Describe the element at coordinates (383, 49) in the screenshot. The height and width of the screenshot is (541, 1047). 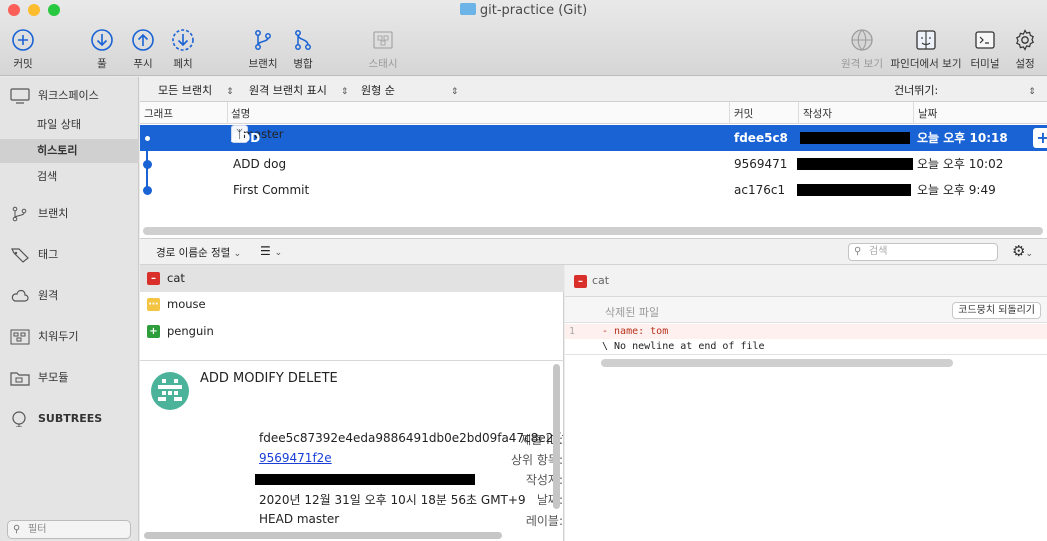
I see `stash-button: 스태시` at that location.